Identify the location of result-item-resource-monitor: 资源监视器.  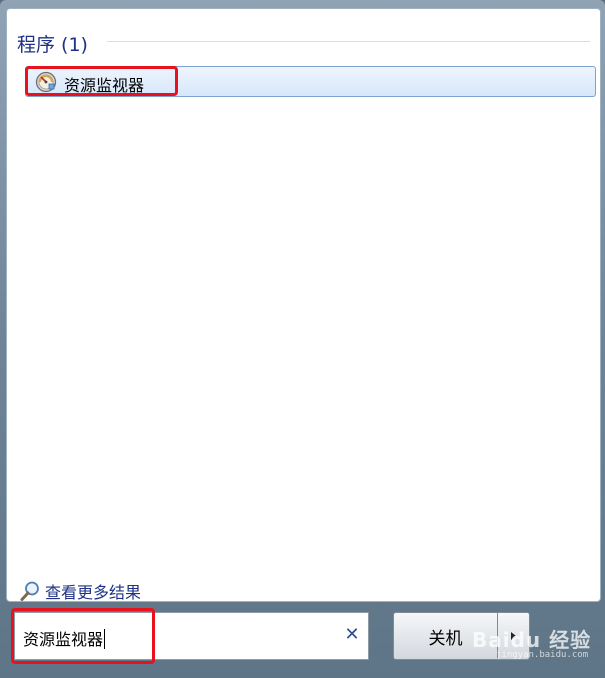
(310, 81).